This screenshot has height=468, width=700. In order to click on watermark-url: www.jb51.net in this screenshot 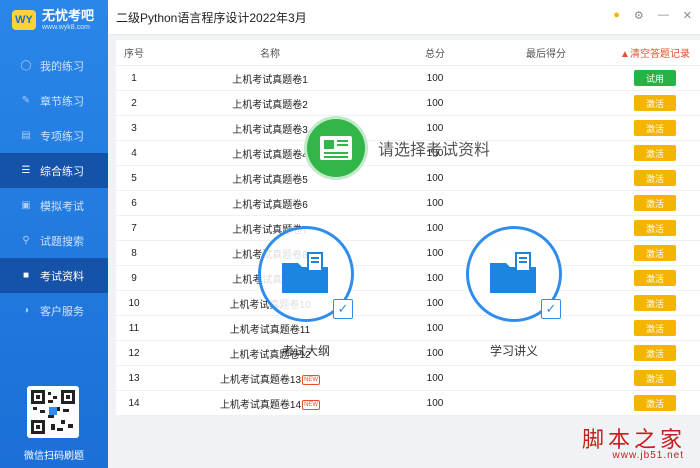, I will do `click(648, 455)`.